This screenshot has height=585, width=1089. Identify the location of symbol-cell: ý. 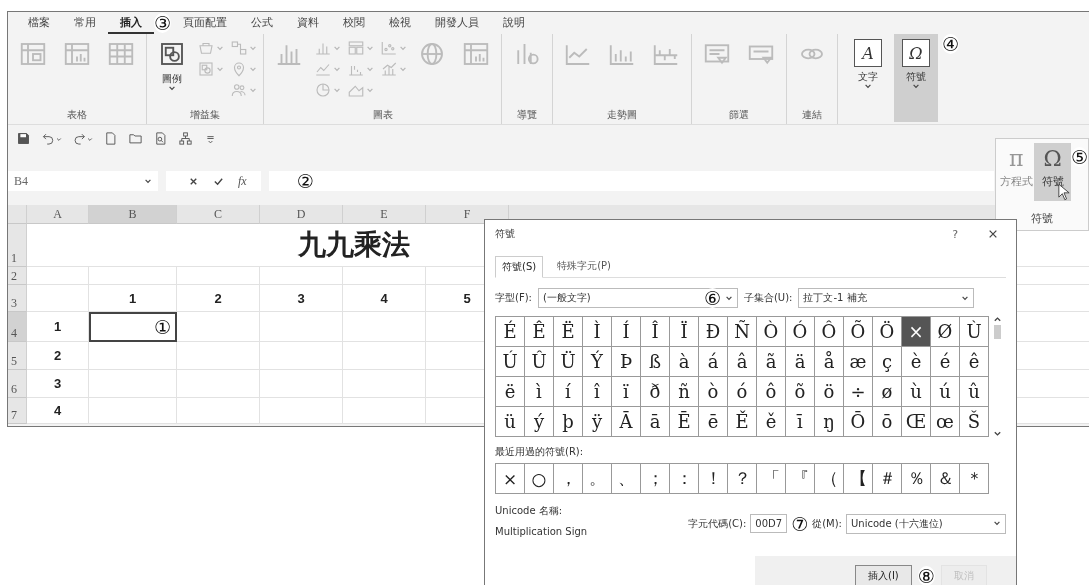
(539, 422).